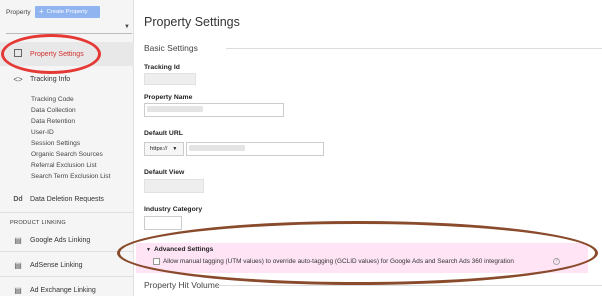 This screenshot has width=602, height=296. I want to click on sidebar-item-ad-exchange-linking: ▤ Ad Exchange Linking, so click(67, 289).